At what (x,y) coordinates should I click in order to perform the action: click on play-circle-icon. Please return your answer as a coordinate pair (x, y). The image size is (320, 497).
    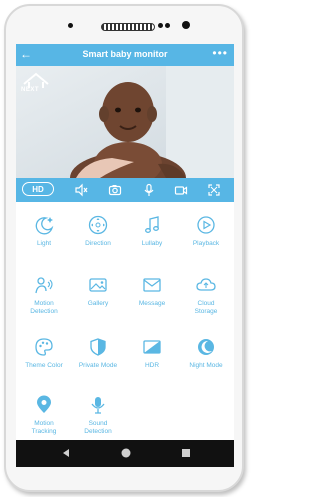
    Looking at the image, I should click on (206, 225).